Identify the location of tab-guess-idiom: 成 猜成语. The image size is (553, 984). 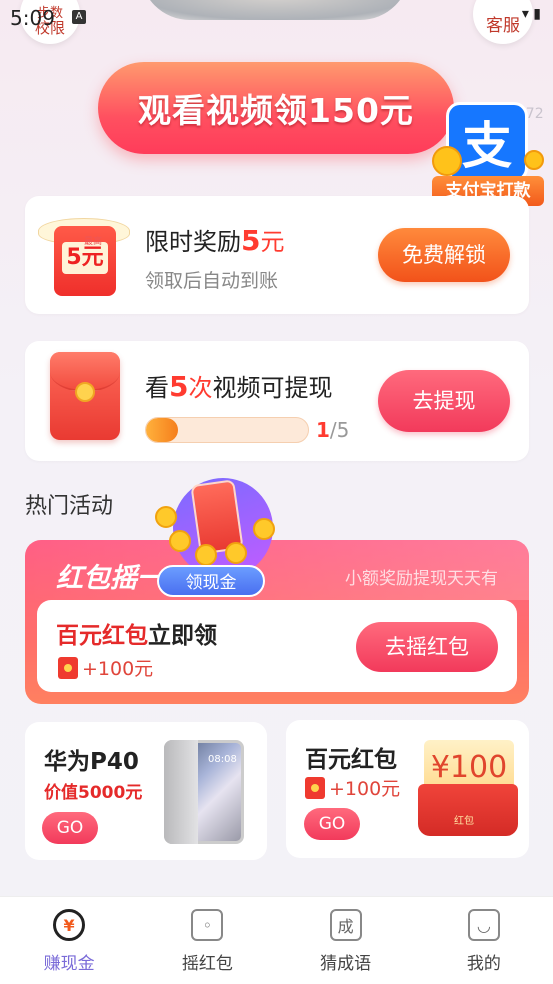
(346, 940).